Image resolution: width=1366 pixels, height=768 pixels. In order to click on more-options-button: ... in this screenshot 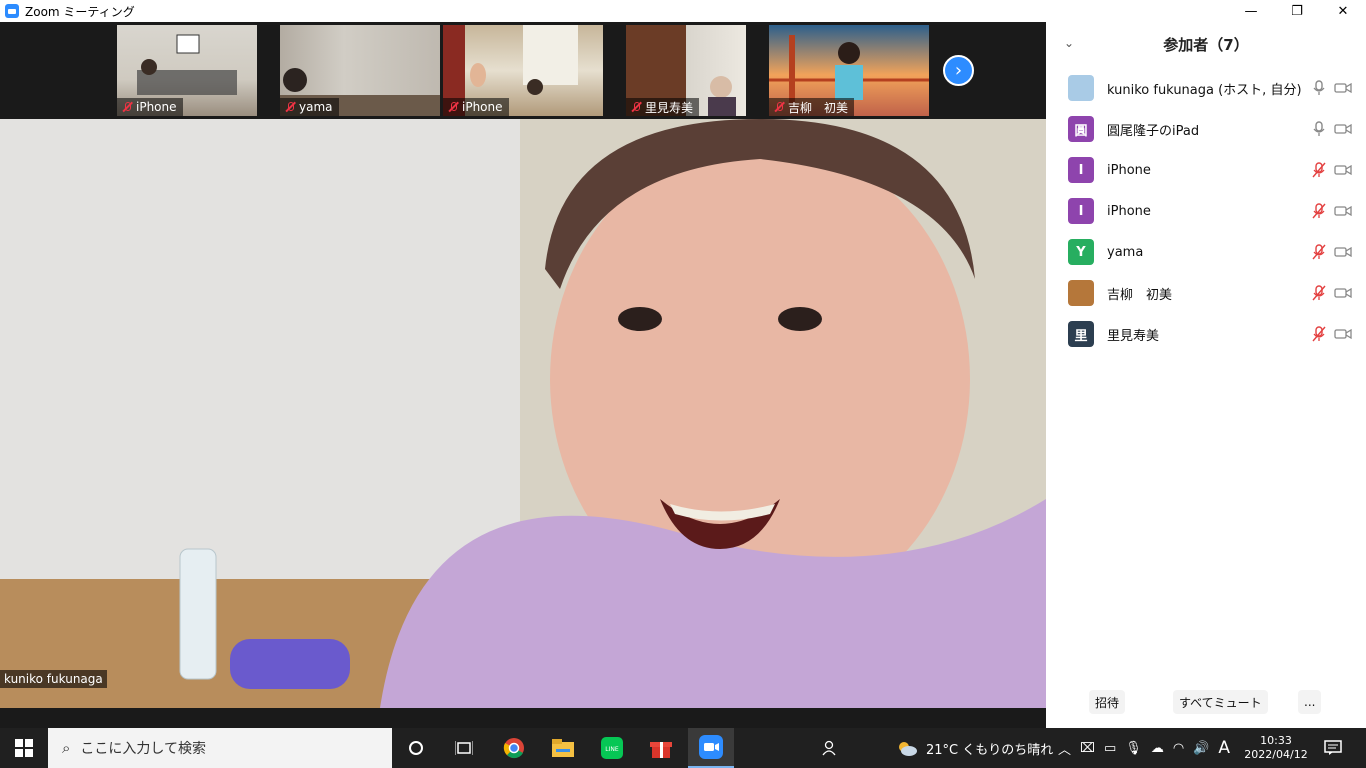, I will do `click(1310, 702)`.